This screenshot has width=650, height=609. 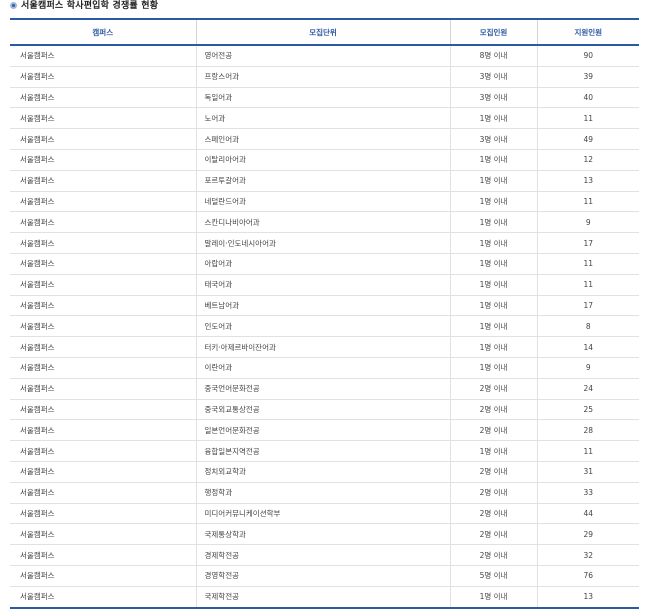 I want to click on table-row: 서울캠퍼스 베트남어과 1명 이내 17, so click(x=324, y=306).